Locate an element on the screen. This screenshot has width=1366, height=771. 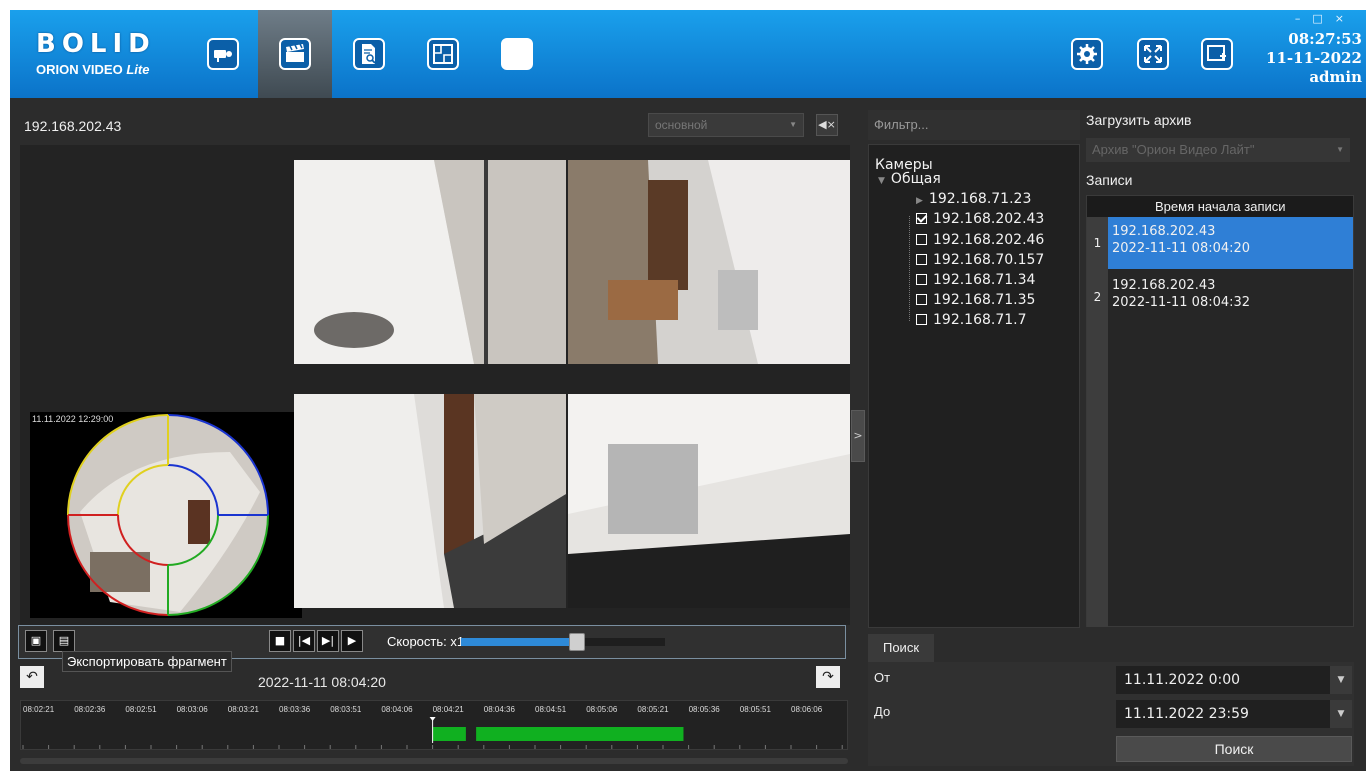
step-back-button: |◀ is located at coordinates (304, 641).